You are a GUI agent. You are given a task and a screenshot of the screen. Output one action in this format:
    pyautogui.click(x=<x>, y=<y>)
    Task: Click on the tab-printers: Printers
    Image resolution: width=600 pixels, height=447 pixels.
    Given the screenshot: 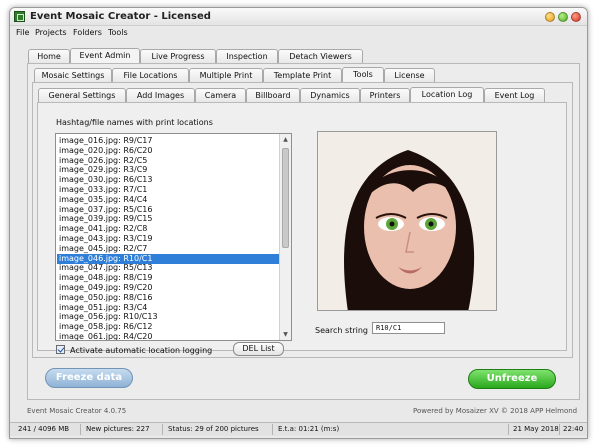 What is the action you would take?
    pyautogui.click(x=385, y=95)
    